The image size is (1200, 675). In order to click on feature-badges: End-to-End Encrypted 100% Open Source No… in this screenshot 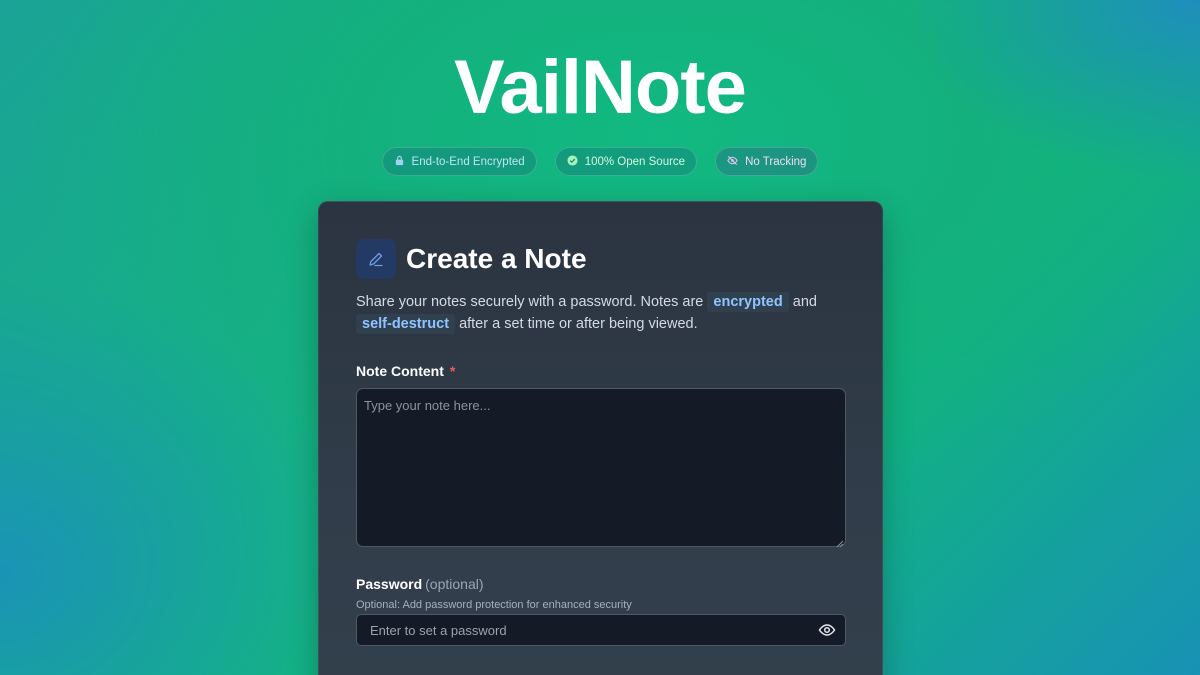, I will do `click(600, 161)`.